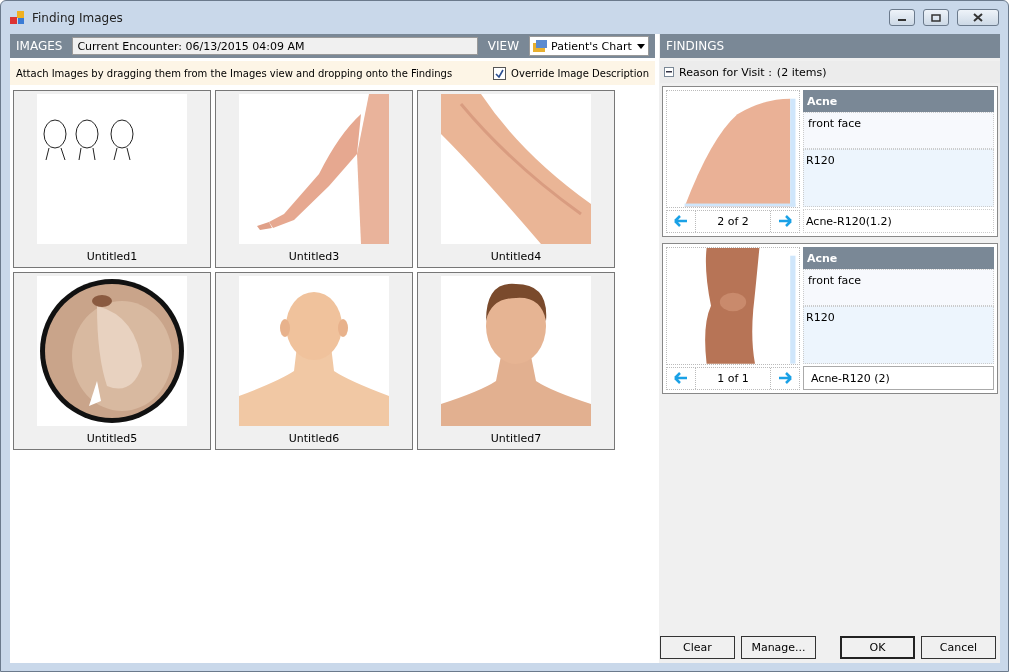  I want to click on minimize-button, so click(902, 17).